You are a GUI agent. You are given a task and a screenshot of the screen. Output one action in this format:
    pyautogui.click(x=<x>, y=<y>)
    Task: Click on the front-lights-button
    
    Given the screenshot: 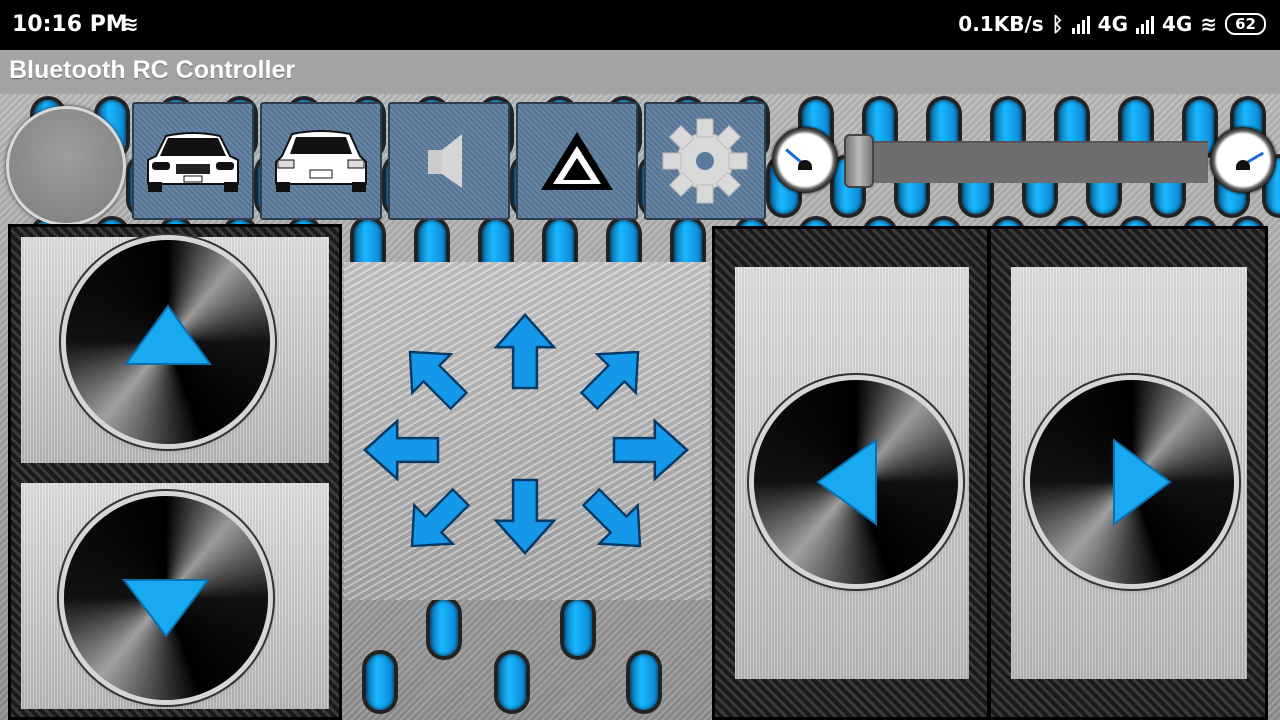 What is the action you would take?
    pyautogui.click(x=193, y=161)
    